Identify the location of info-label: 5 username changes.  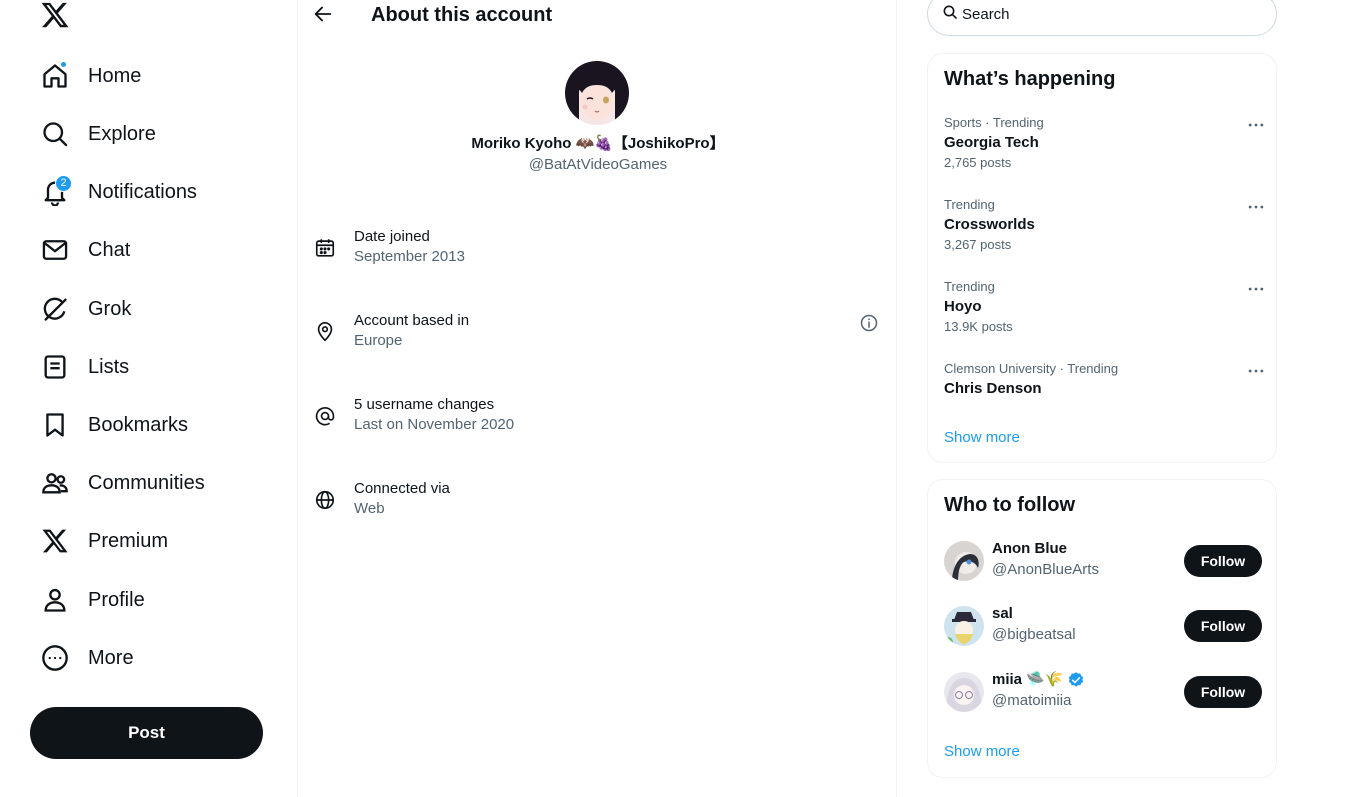
(424, 404).